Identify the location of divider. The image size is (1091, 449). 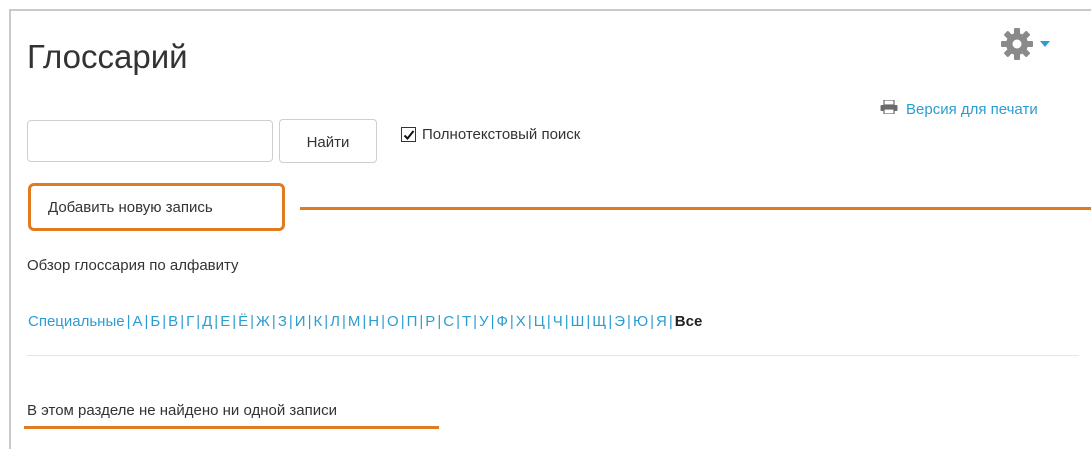
(553, 355).